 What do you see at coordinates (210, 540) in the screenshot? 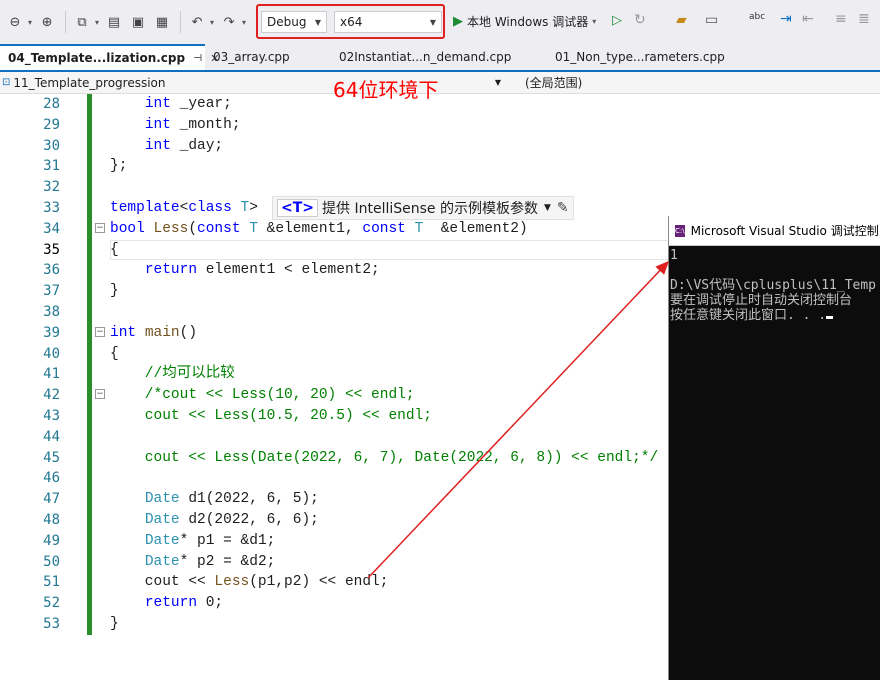
I see `code-line: Date* p1 = &d1;` at bounding box center [210, 540].